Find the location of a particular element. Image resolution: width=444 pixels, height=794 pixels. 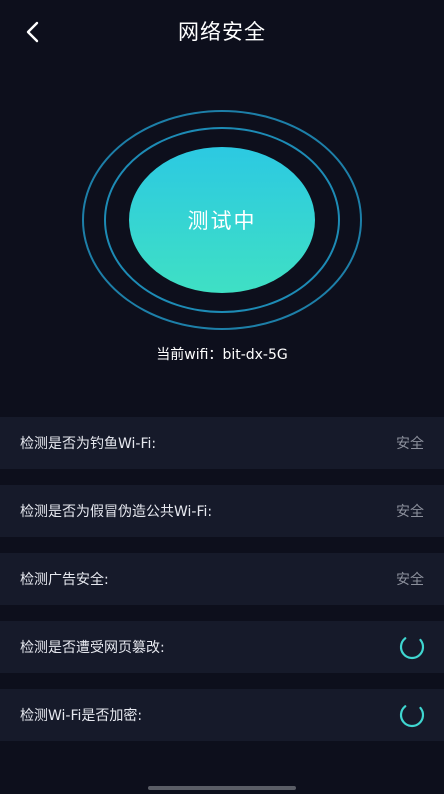

check-row-ad-security: 检测广告安全: 安全 is located at coordinates (222, 579).